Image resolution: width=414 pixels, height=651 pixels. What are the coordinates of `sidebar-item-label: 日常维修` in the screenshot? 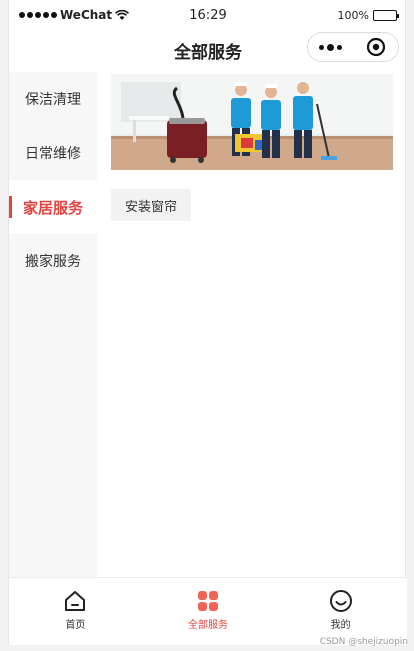 It's located at (53, 154).